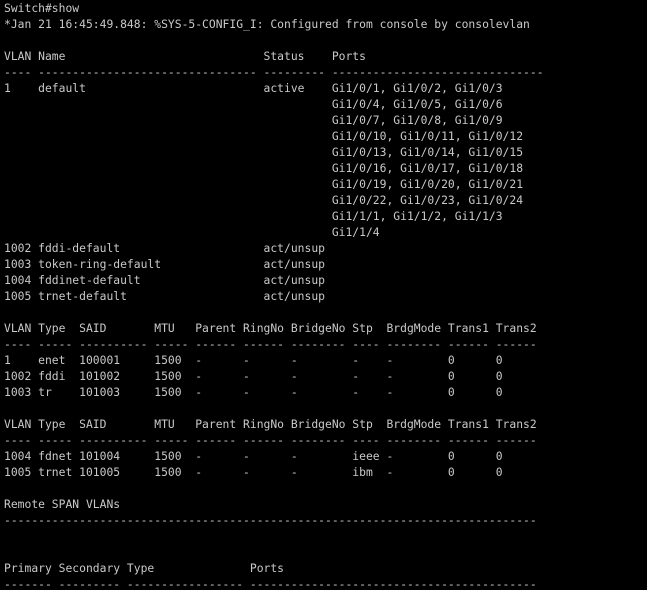 The height and width of the screenshot is (590, 647). Describe the element at coordinates (264, 152) in the screenshot. I see `console-line: Gi1/0/13, Gi1/0/14, Gi1/0/15` at that location.